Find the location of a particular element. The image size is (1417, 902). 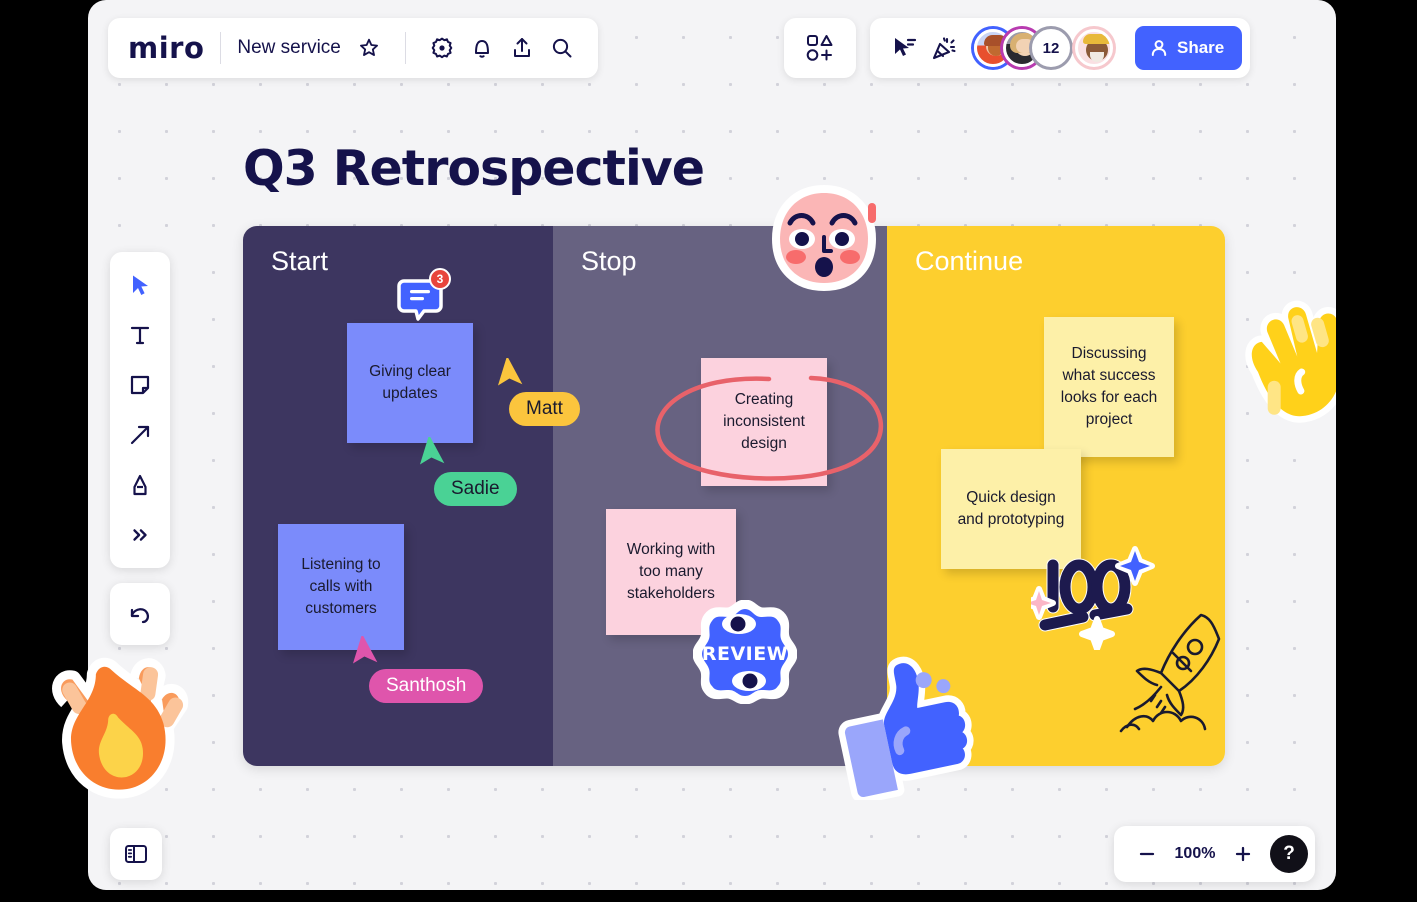

gear-icon is located at coordinates (442, 48).